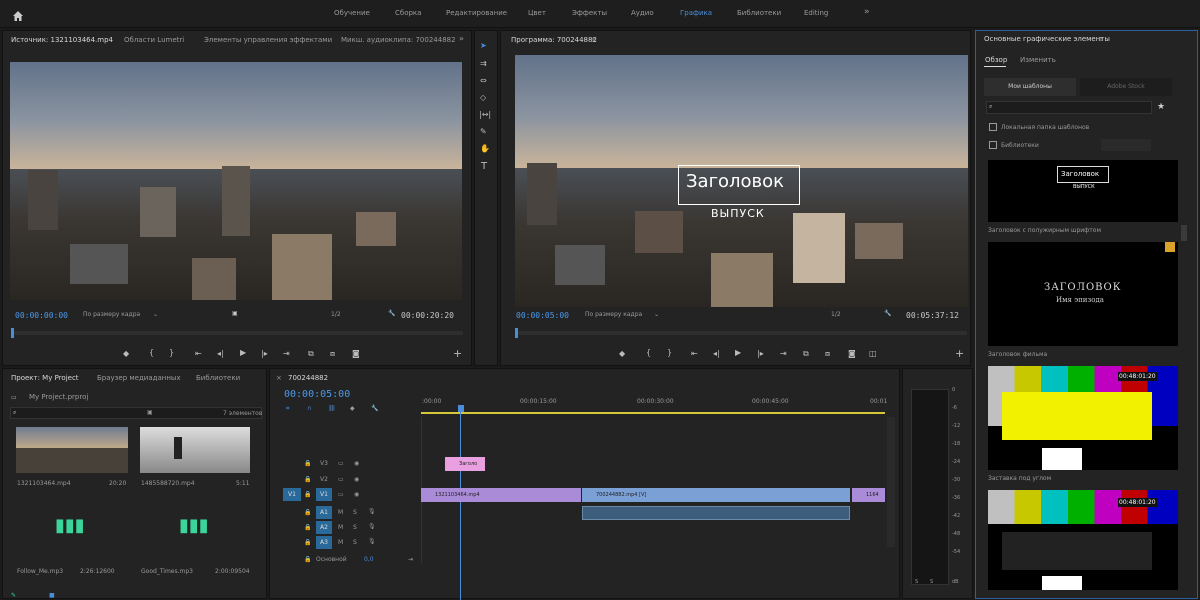  I want to click on eye-icon: ◉, so click(356, 494).